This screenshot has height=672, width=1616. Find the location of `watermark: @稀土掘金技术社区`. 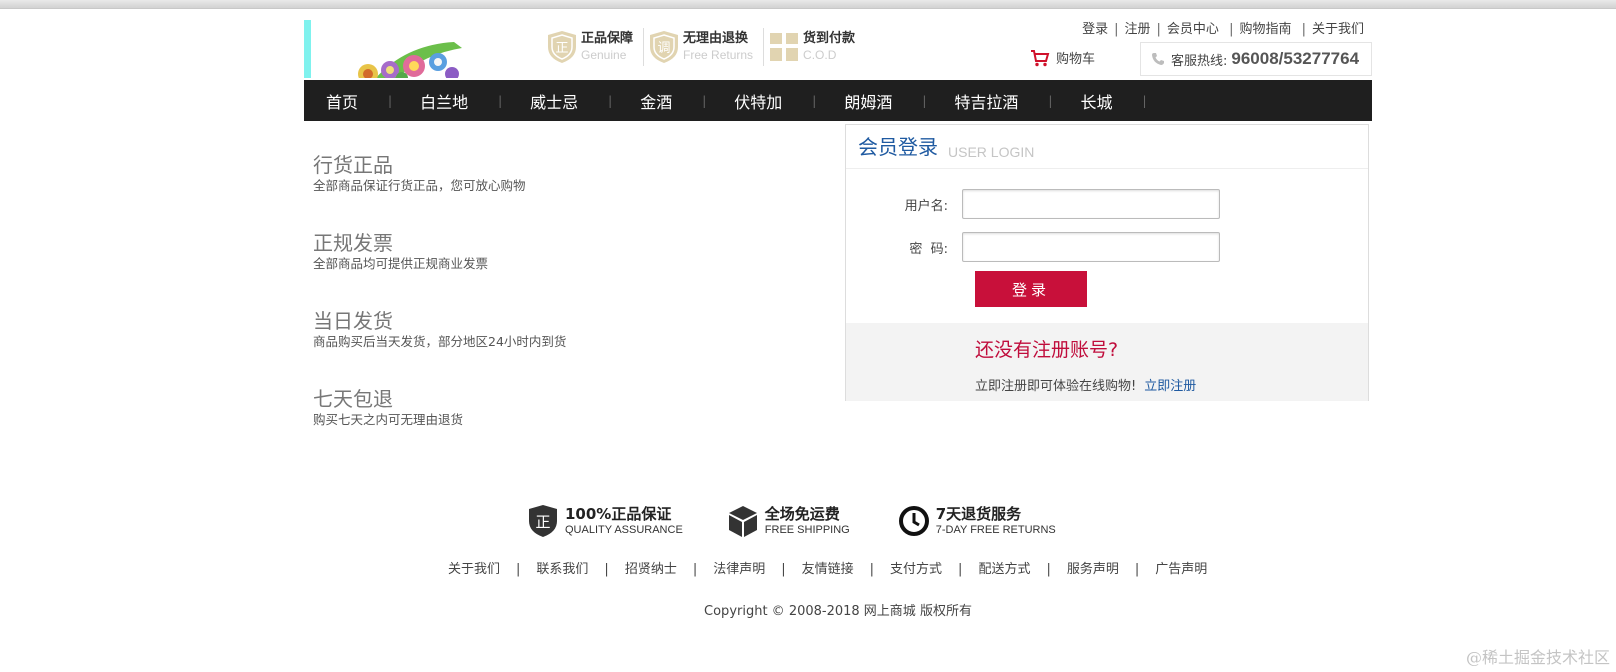

watermark: @稀土掘金技术社区 is located at coordinates (1537, 657).